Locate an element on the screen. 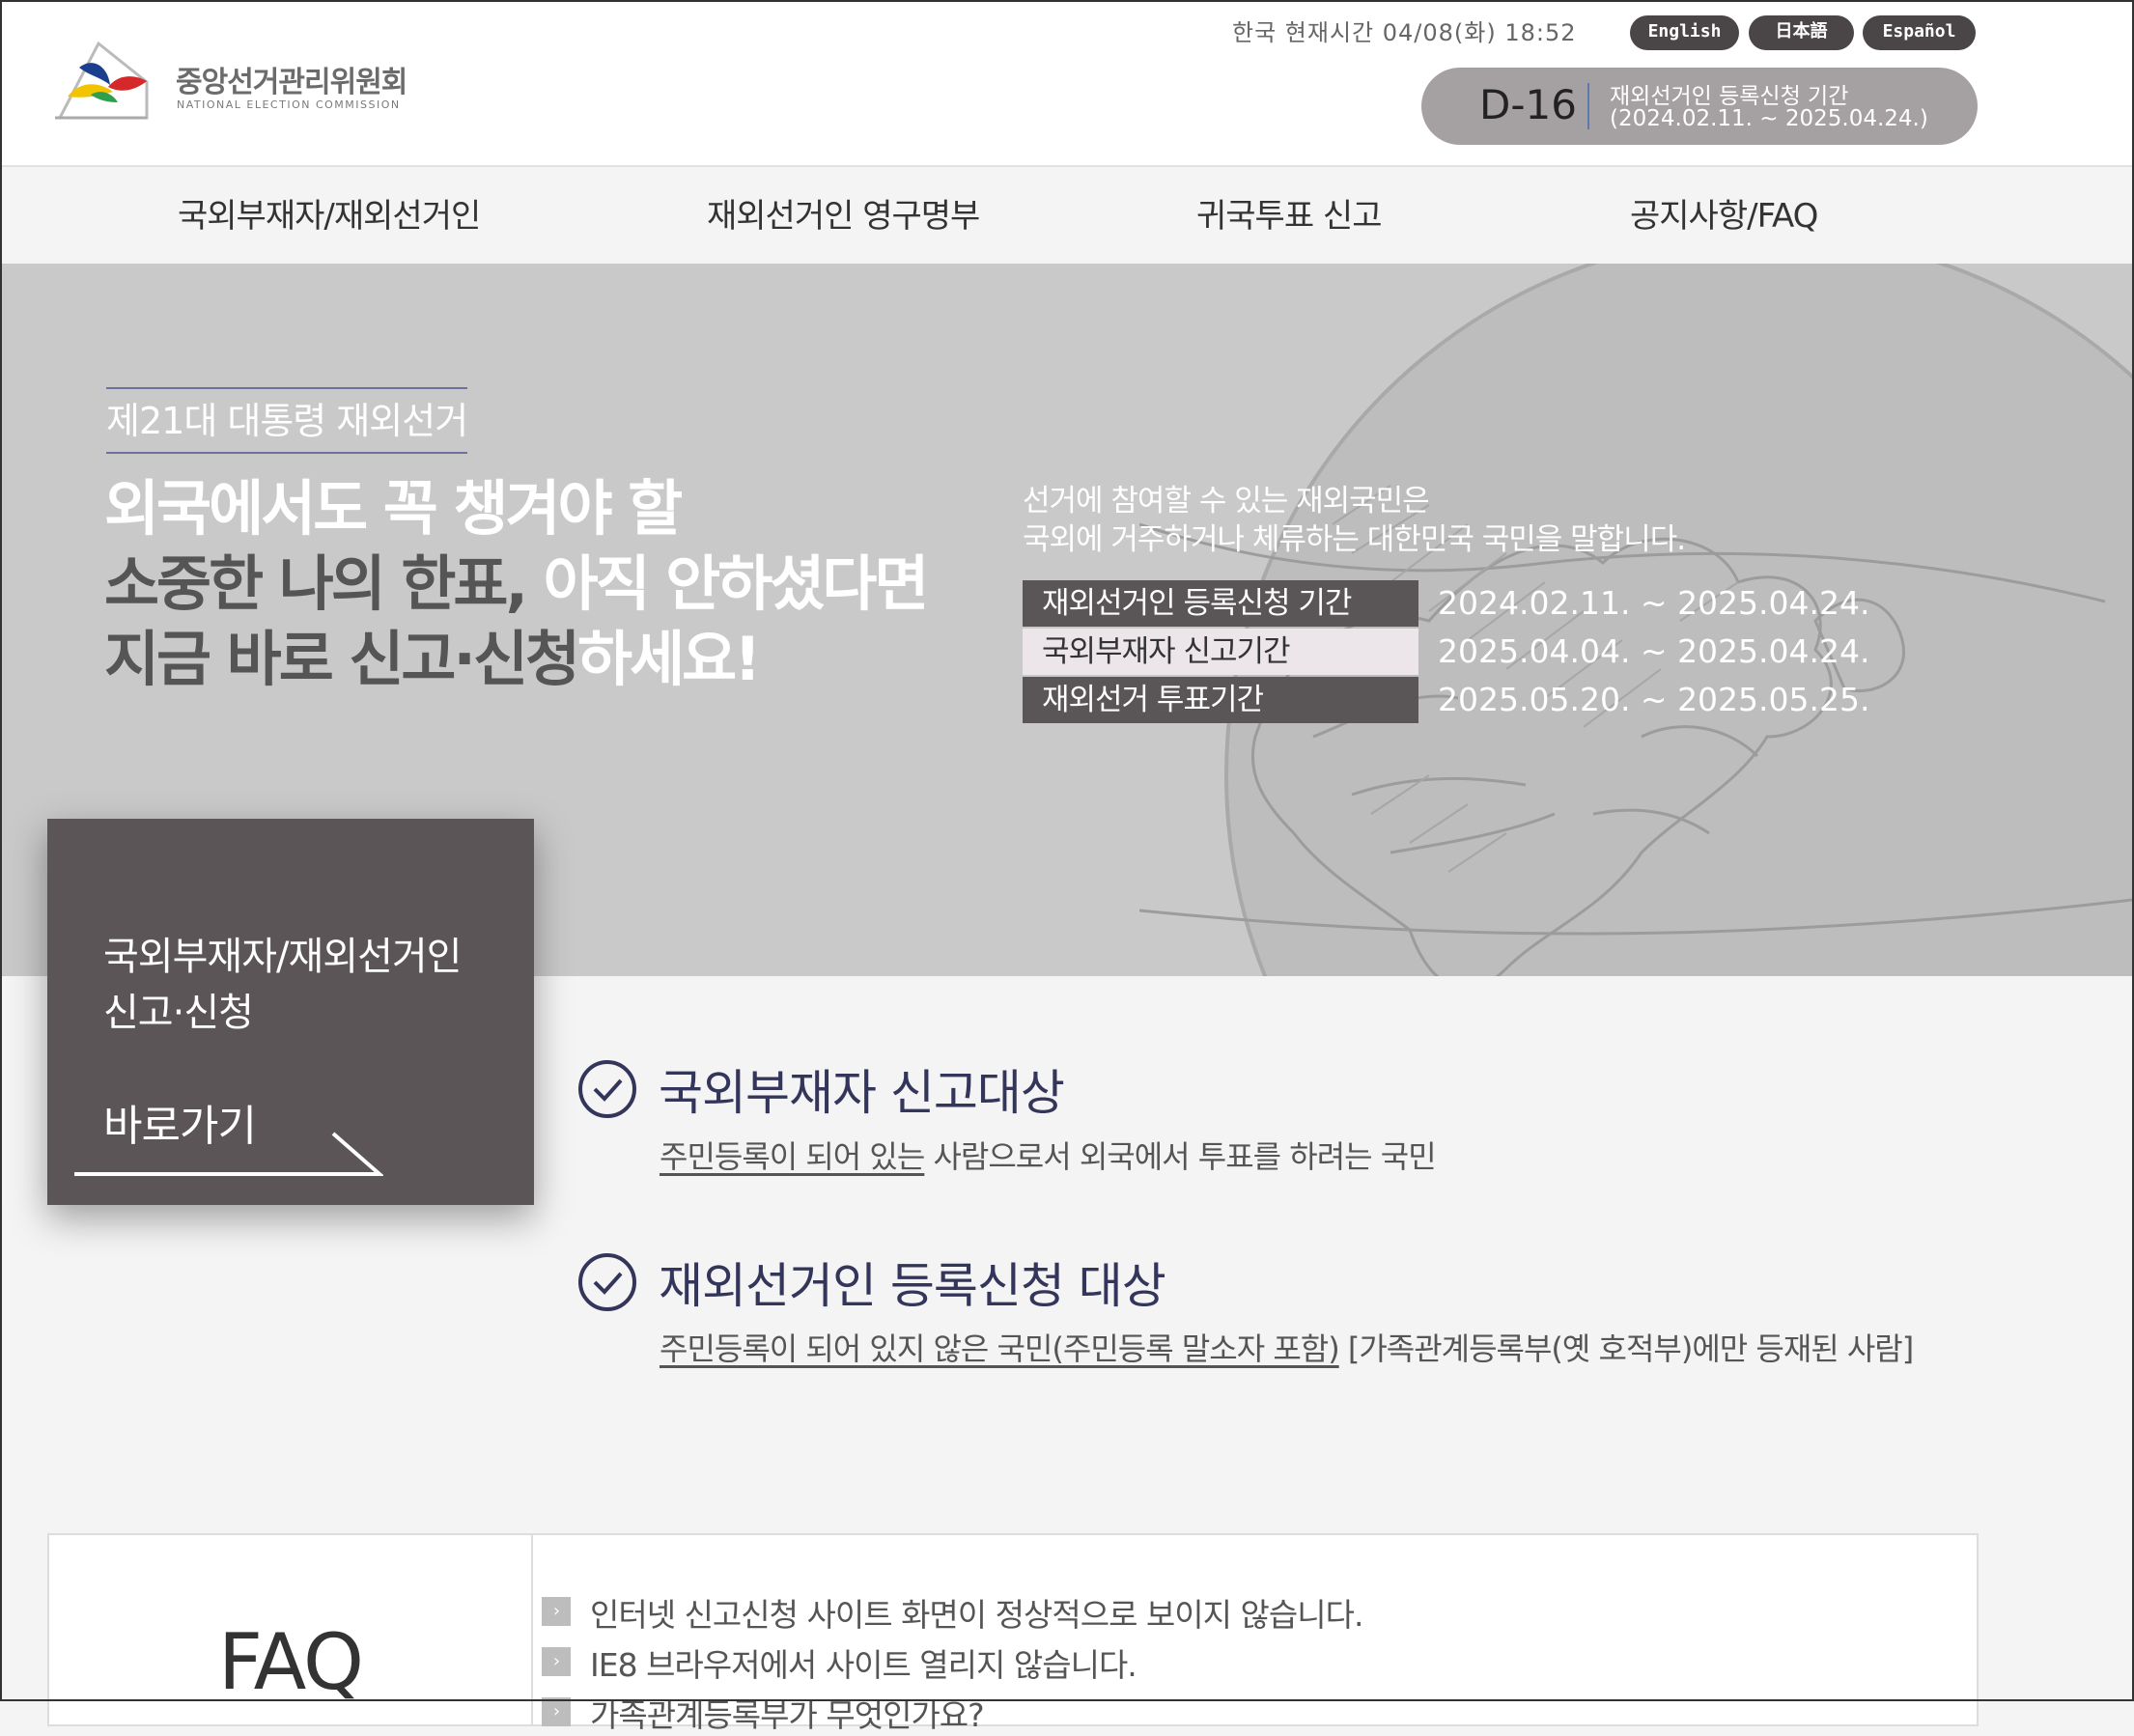 The height and width of the screenshot is (1736, 2134). nec-emblem-icon is located at coordinates (102, 81).